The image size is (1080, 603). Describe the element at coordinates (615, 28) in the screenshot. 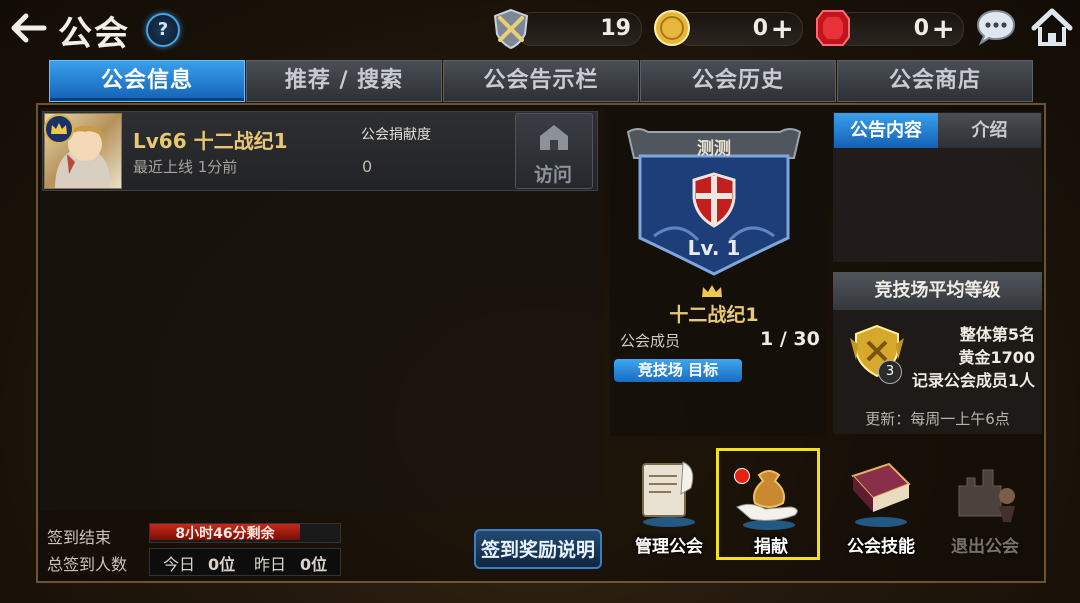

I see `arena-token-value: 19` at that location.